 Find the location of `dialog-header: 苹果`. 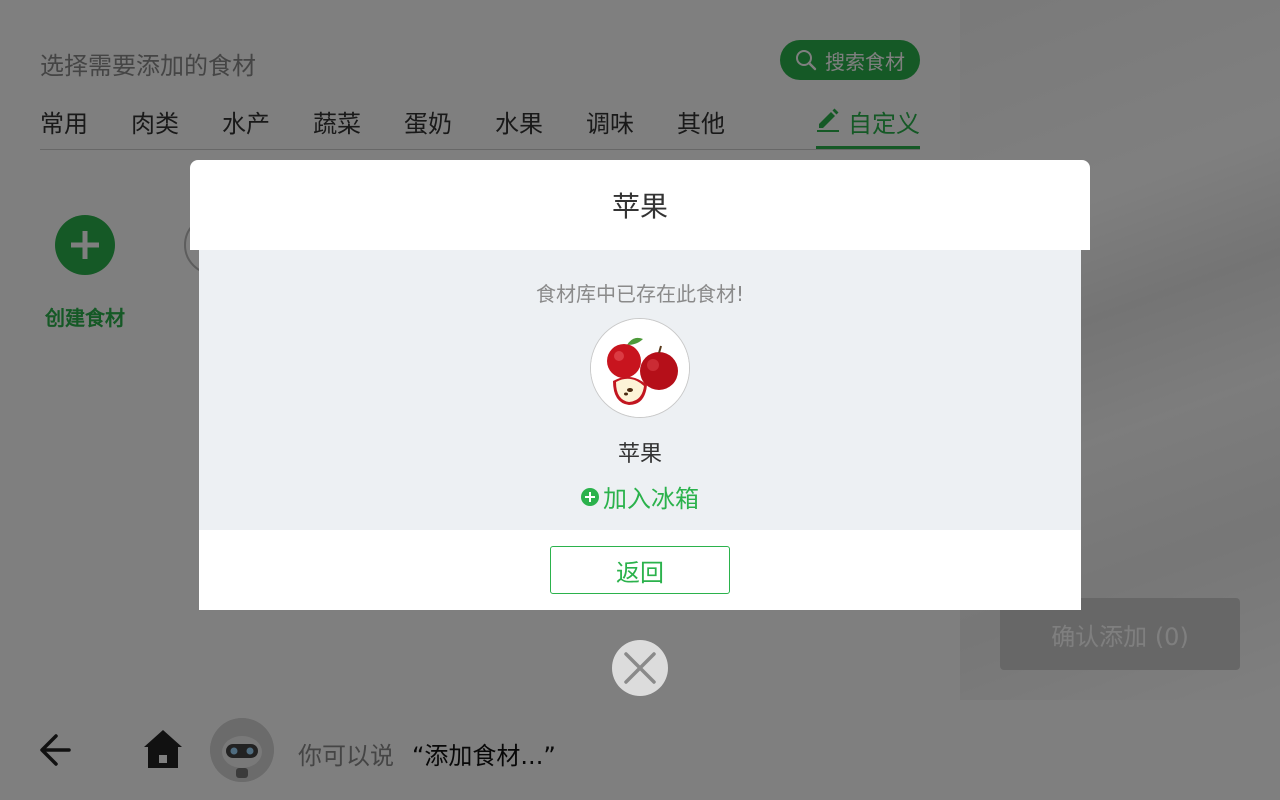

dialog-header: 苹果 is located at coordinates (640, 205).